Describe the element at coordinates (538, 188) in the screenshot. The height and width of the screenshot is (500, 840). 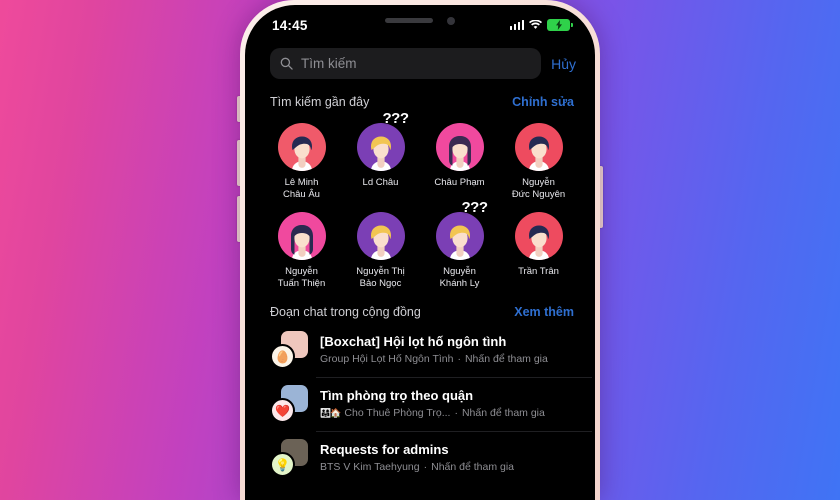
I see `recent-search-name: Nguyễn Đức Nguyên` at that location.